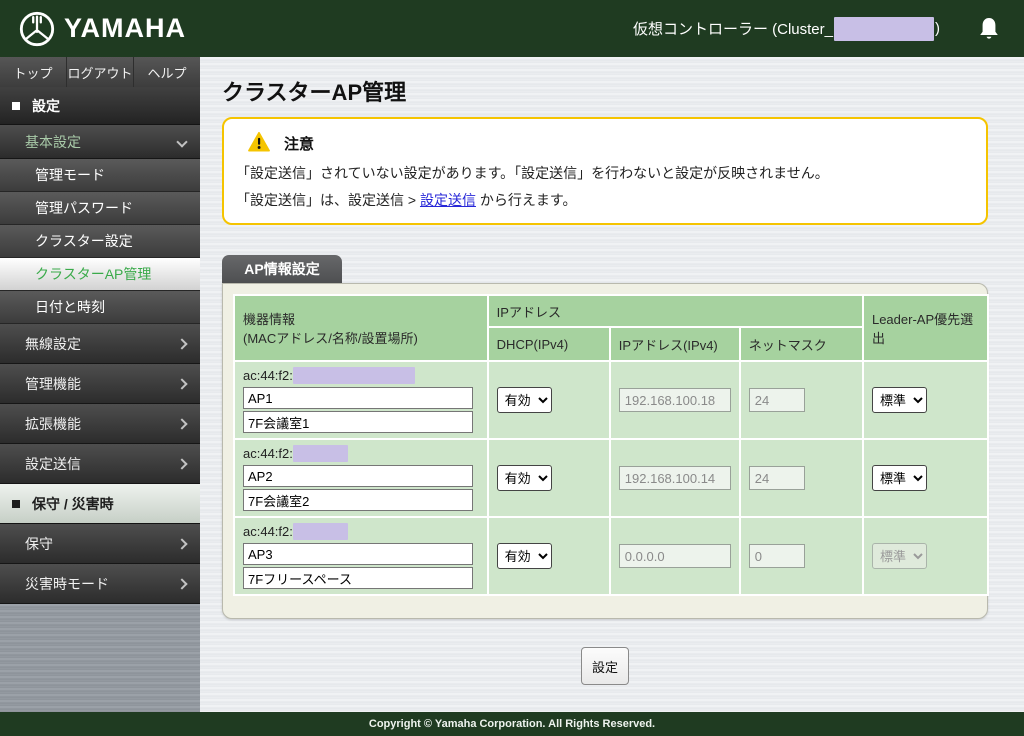 The height and width of the screenshot is (736, 1024). What do you see at coordinates (361, 375) in the screenshot?
I see `mac-address-ap1: ac:44:f2:` at bounding box center [361, 375].